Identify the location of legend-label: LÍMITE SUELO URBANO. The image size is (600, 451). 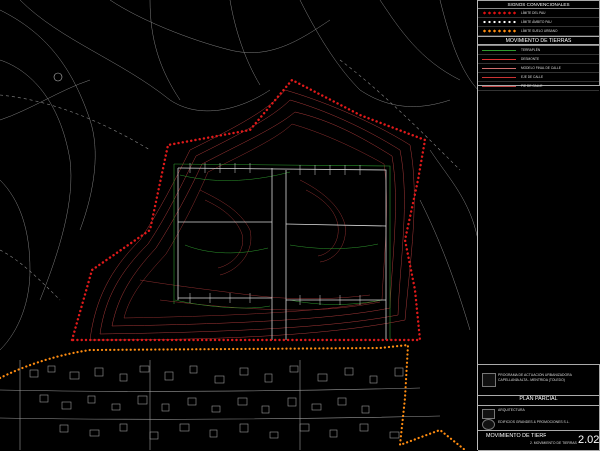
(539, 31).